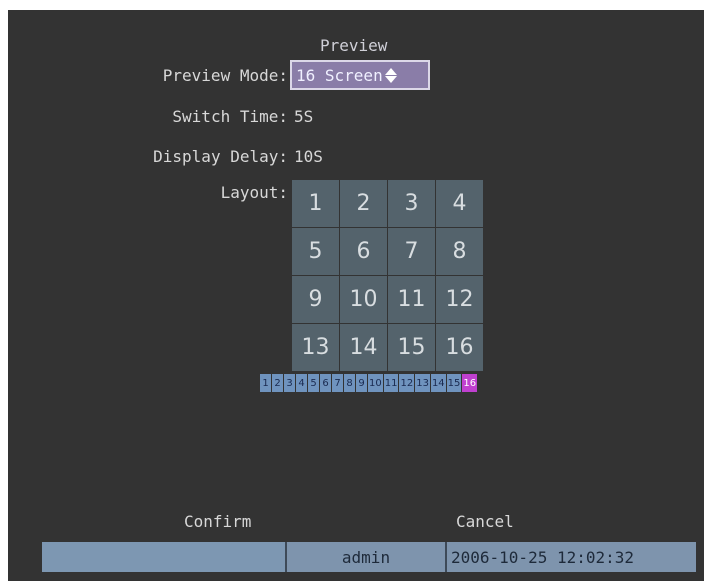  I want to click on channel-chip: 11, so click(391, 383).